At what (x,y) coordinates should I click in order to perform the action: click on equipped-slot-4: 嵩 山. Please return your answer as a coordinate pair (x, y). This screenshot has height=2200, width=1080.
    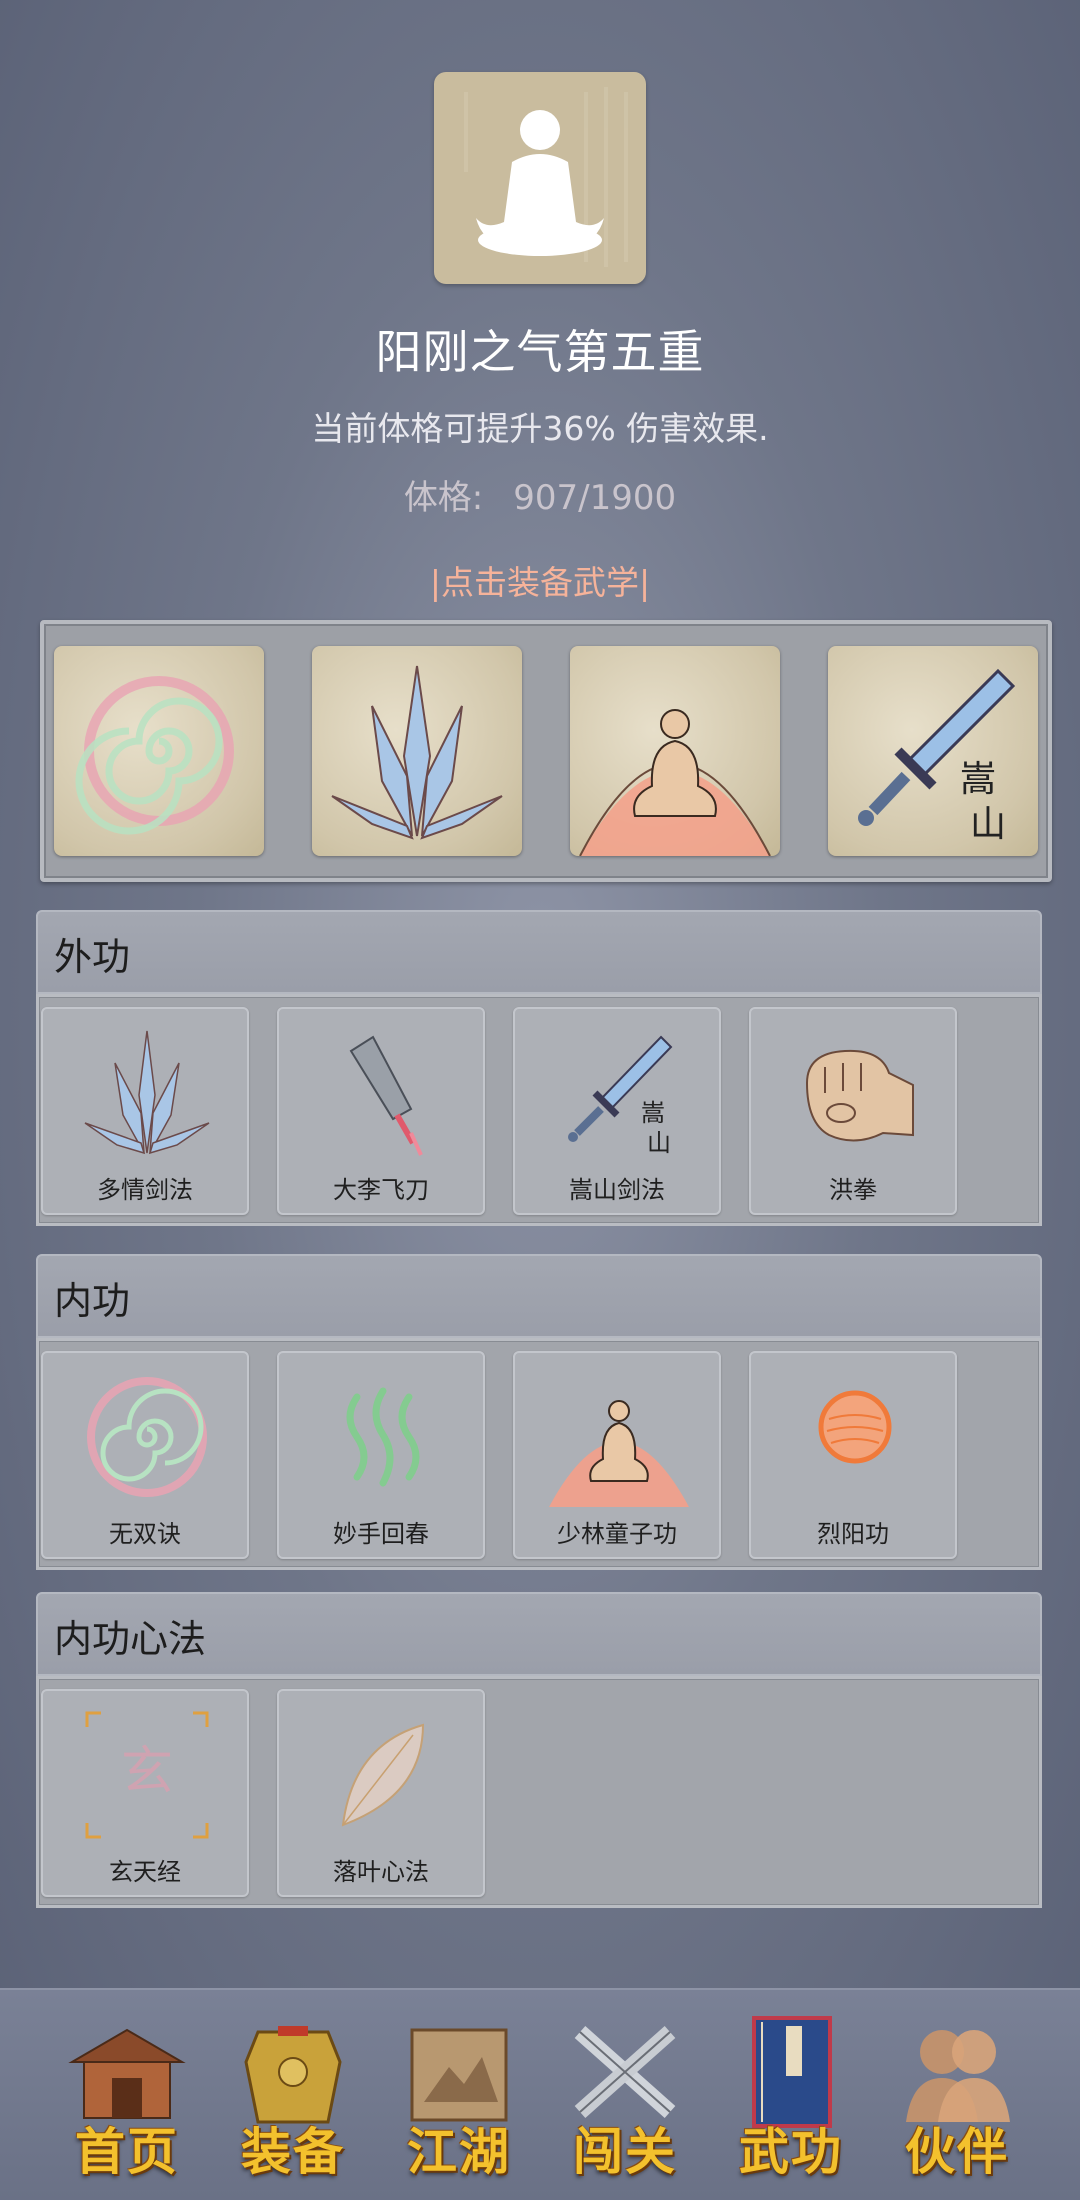
    Looking at the image, I should click on (933, 751).